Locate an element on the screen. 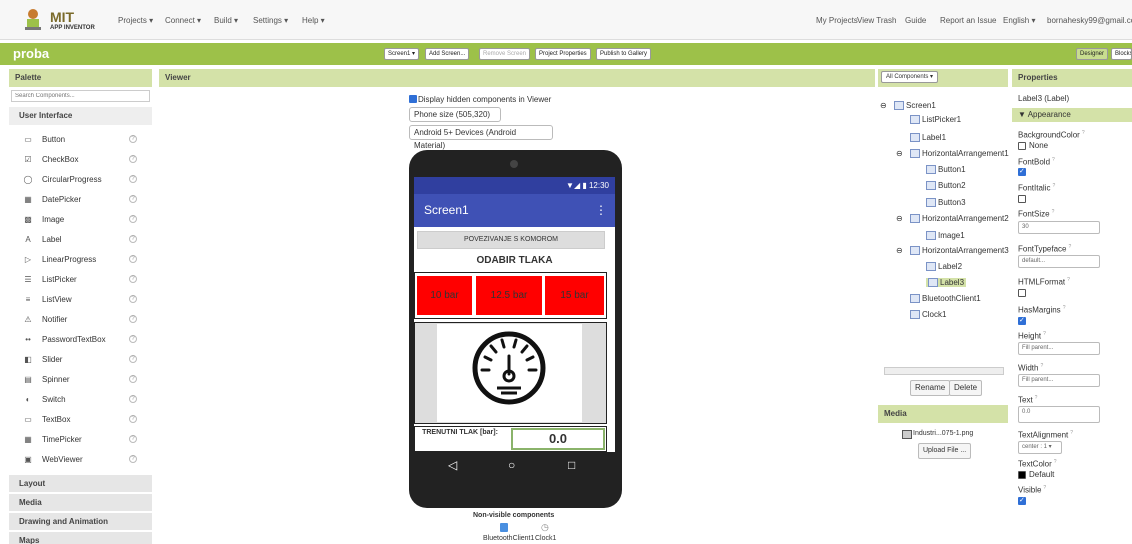  rename-button: Rename is located at coordinates (930, 388).